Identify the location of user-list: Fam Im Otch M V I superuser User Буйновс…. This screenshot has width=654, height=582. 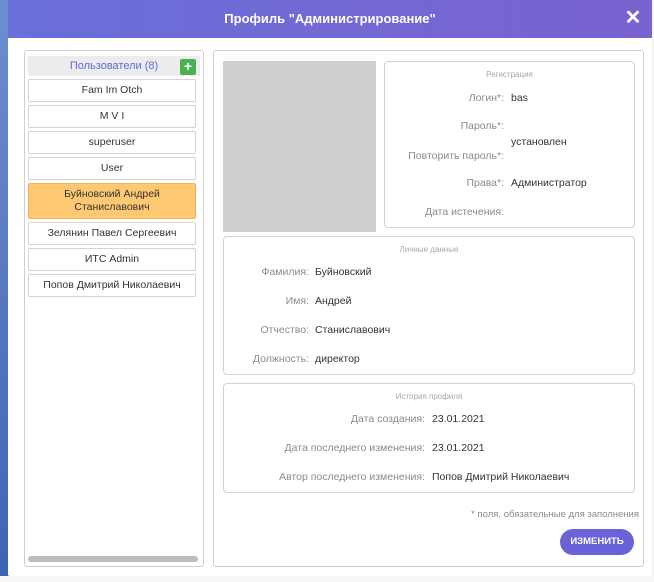
(114, 189).